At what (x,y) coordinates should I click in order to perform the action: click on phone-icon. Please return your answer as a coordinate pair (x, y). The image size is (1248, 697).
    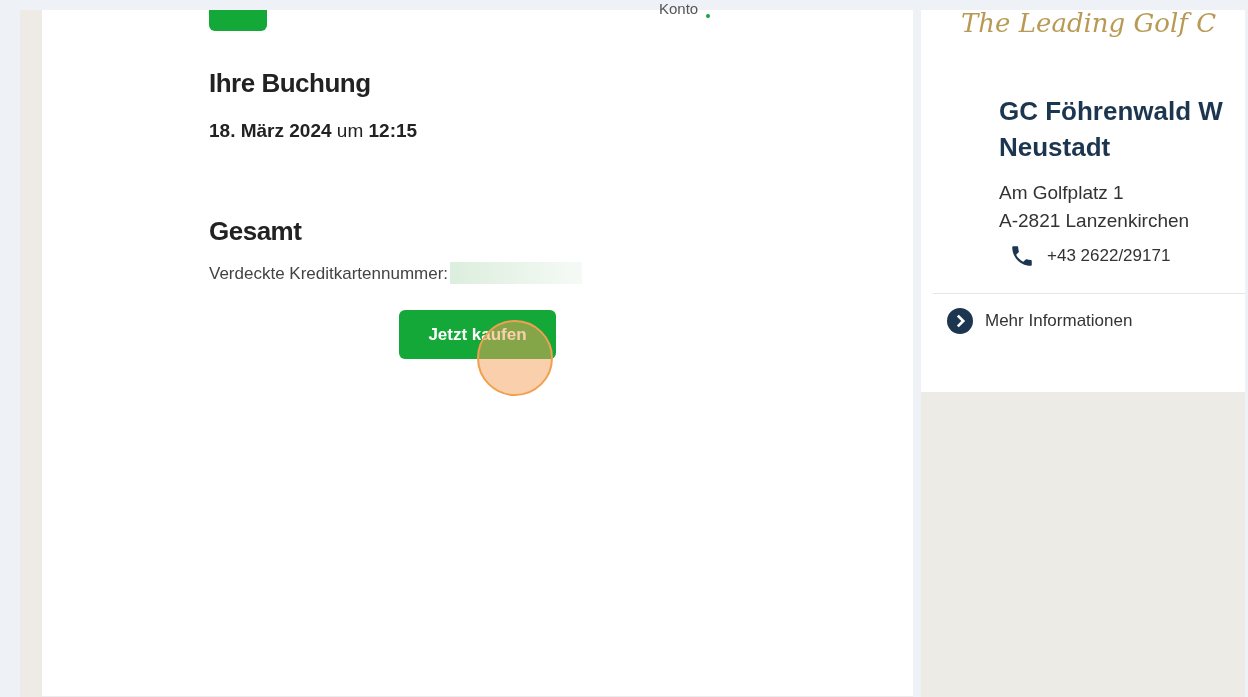
    Looking at the image, I should click on (1022, 256).